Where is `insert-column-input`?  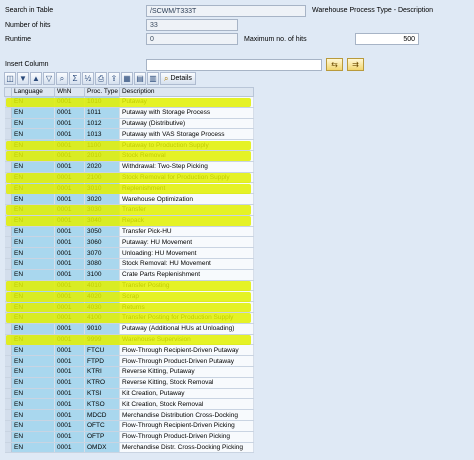
insert-column-input is located at coordinates (234, 65).